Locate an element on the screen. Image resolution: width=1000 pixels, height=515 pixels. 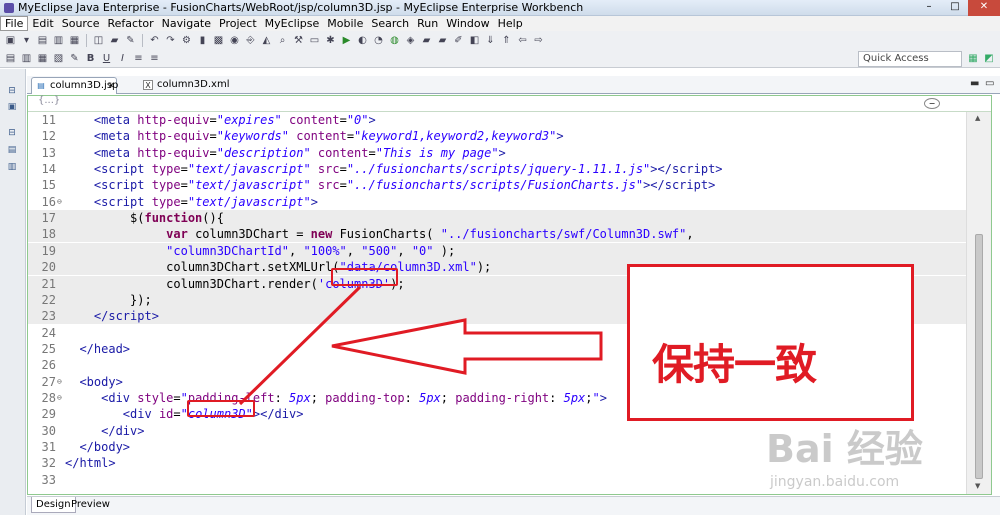
annotation-text: 保持一致 is located at coordinates (734, 364).